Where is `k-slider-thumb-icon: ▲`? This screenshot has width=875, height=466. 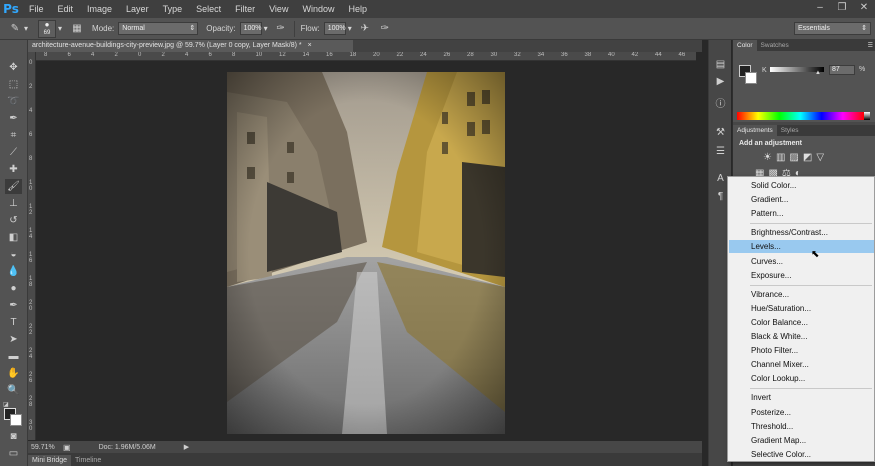
k-slider-thumb-icon: ▲ is located at coordinates (818, 73).